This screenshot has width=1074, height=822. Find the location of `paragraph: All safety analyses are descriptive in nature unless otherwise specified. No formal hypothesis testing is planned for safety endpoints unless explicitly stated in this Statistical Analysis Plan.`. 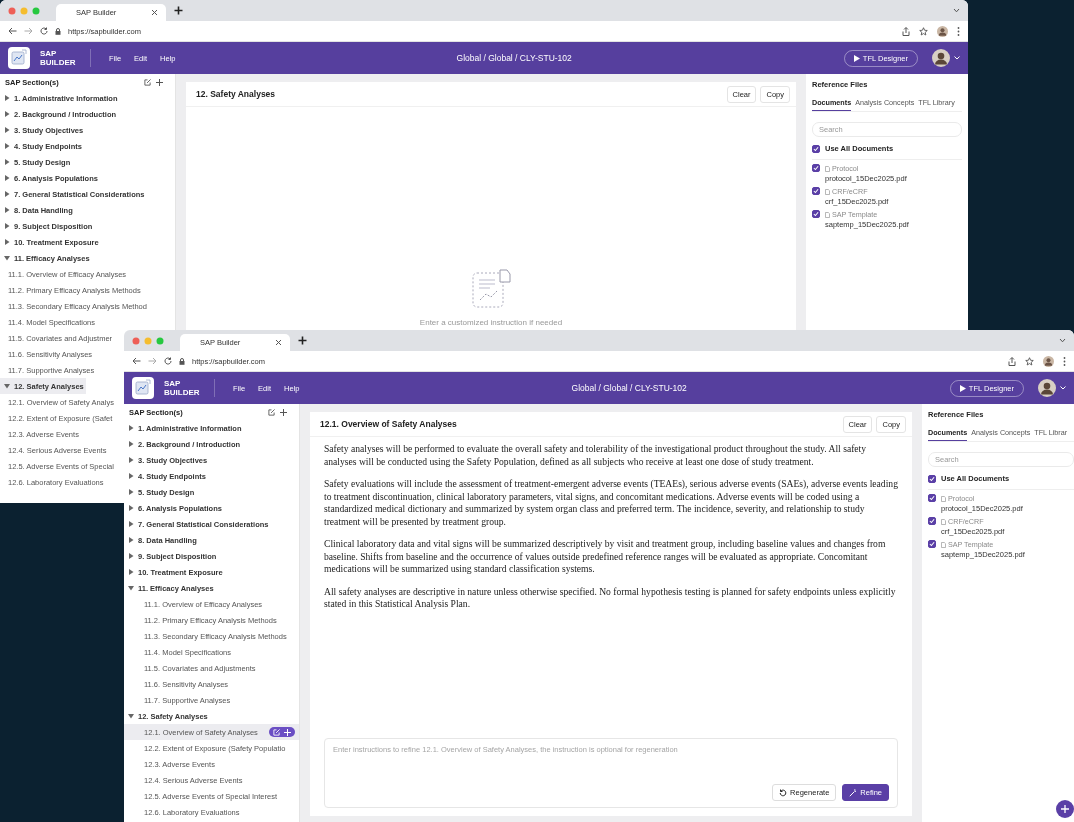

paragraph: All safety analyses are descriptive in nature unless otherwise specified. No formal hypothesis testing is planned for safety endpoints unless explicitly stated in this Statistical Analysis Plan. is located at coordinates (610, 598).